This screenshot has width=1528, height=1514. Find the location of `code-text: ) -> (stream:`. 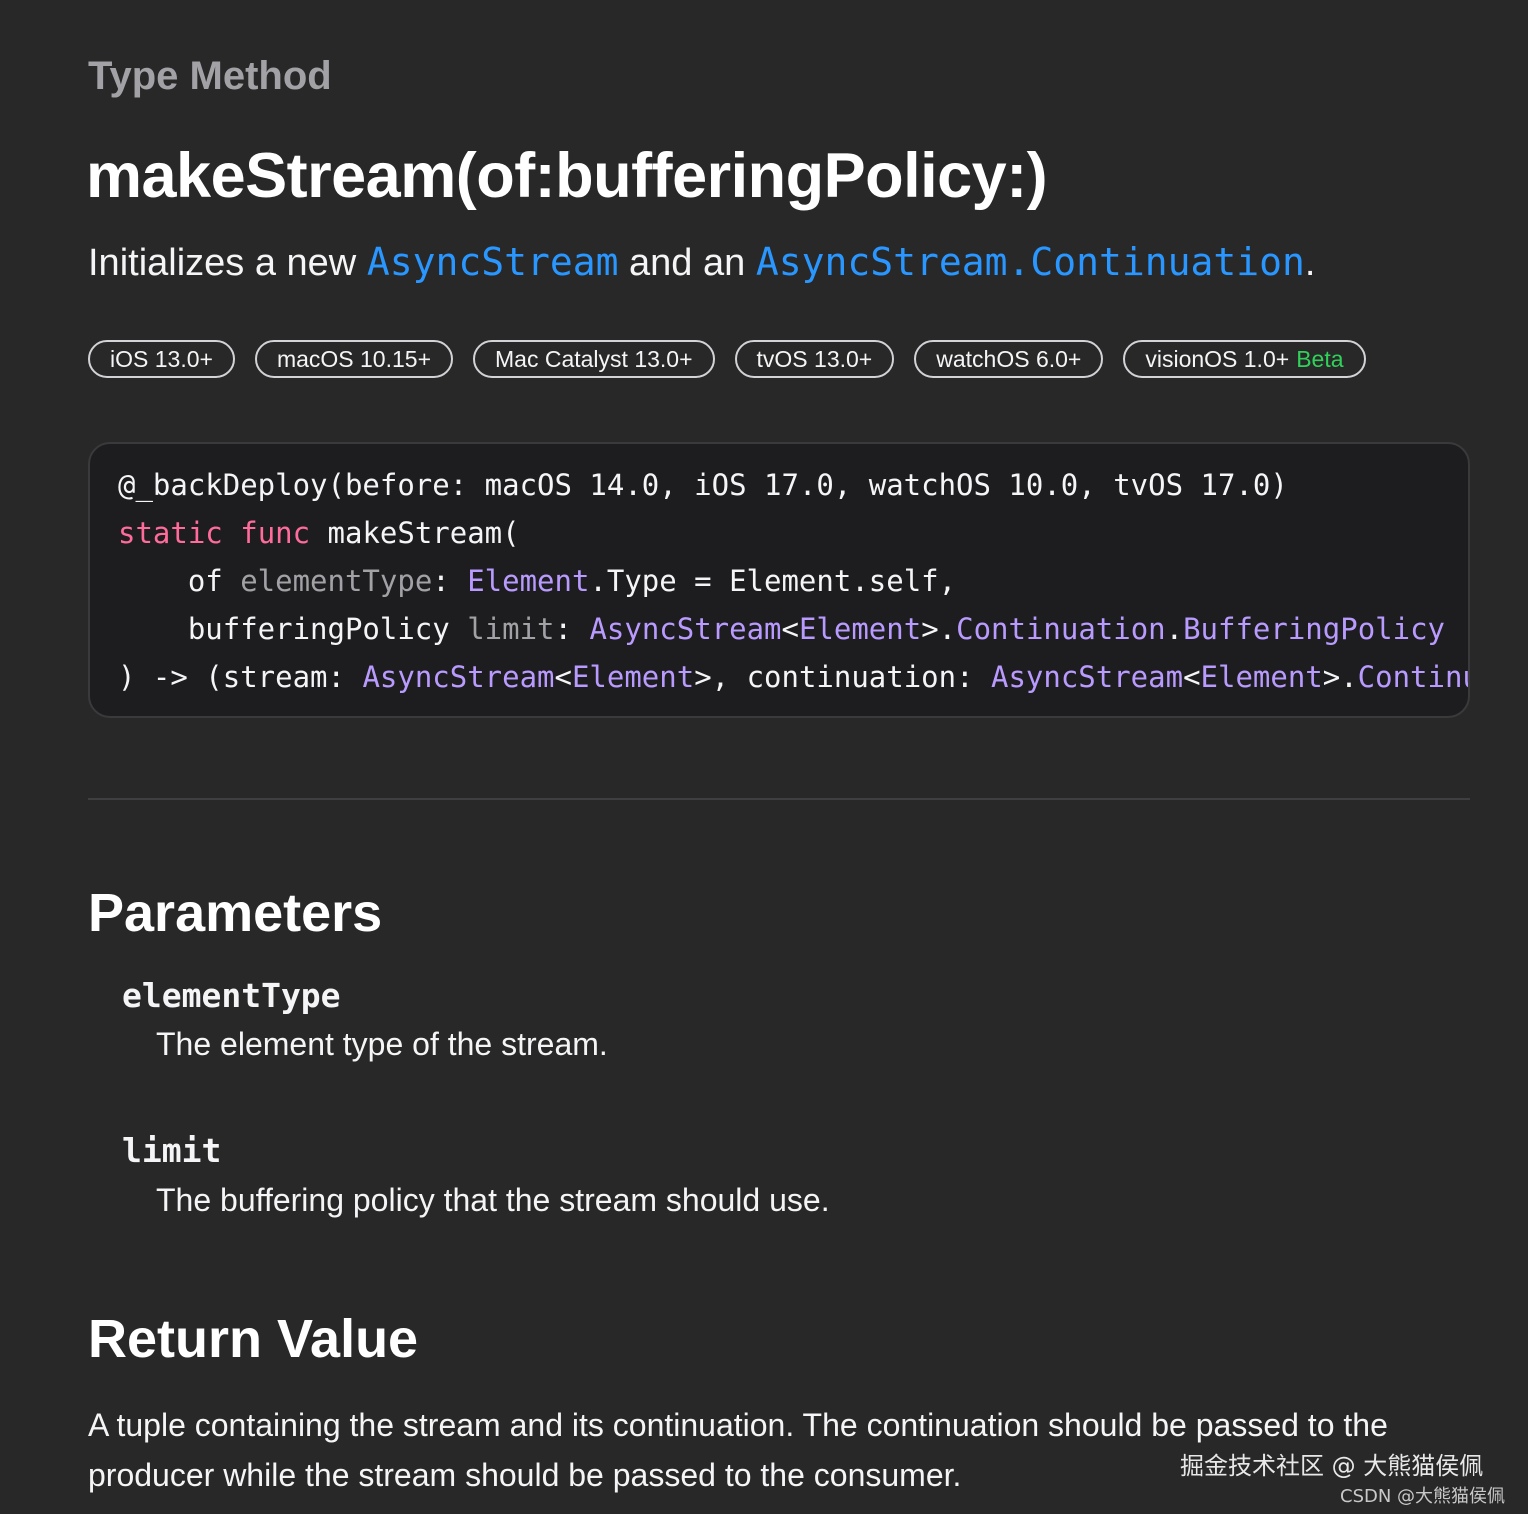

code-text: ) -> (stream: is located at coordinates (240, 677).